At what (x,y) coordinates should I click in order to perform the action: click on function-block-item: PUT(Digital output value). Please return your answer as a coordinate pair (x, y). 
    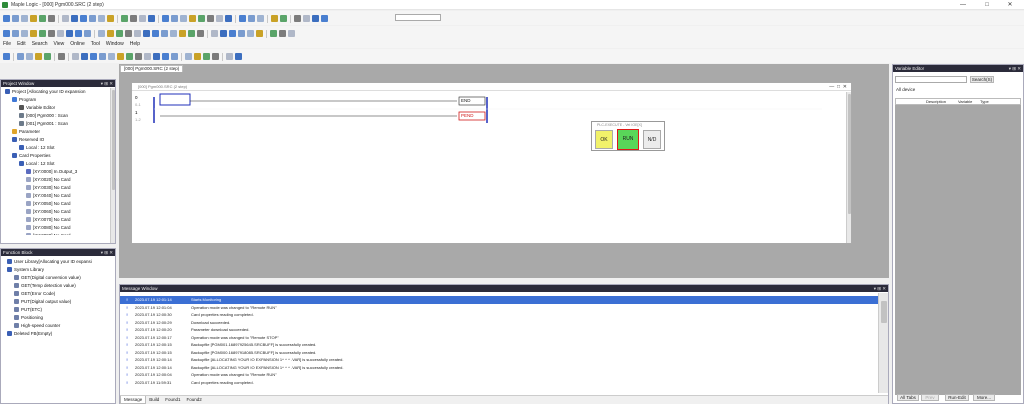
    Looking at the image, I should click on (60, 302).